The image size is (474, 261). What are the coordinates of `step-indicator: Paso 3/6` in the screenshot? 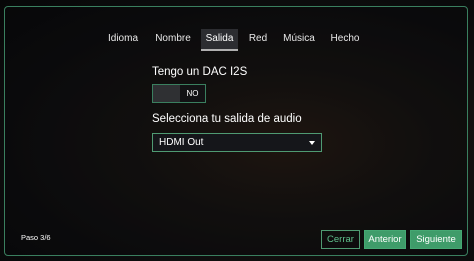 It's located at (36, 237).